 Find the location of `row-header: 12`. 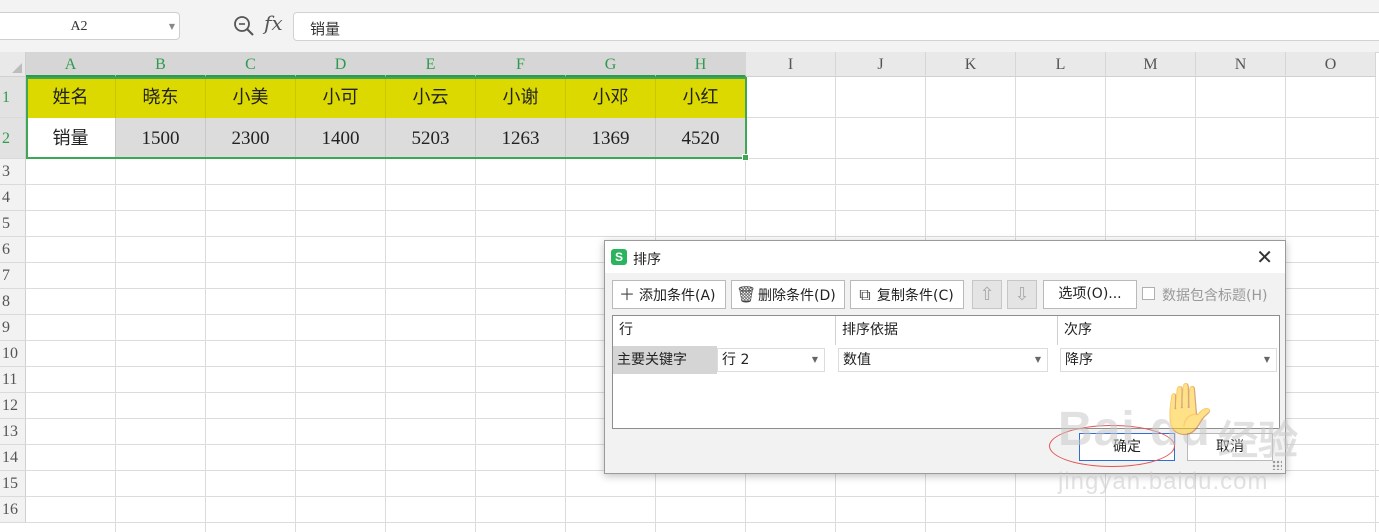

row-header: 12 is located at coordinates (13, 406).